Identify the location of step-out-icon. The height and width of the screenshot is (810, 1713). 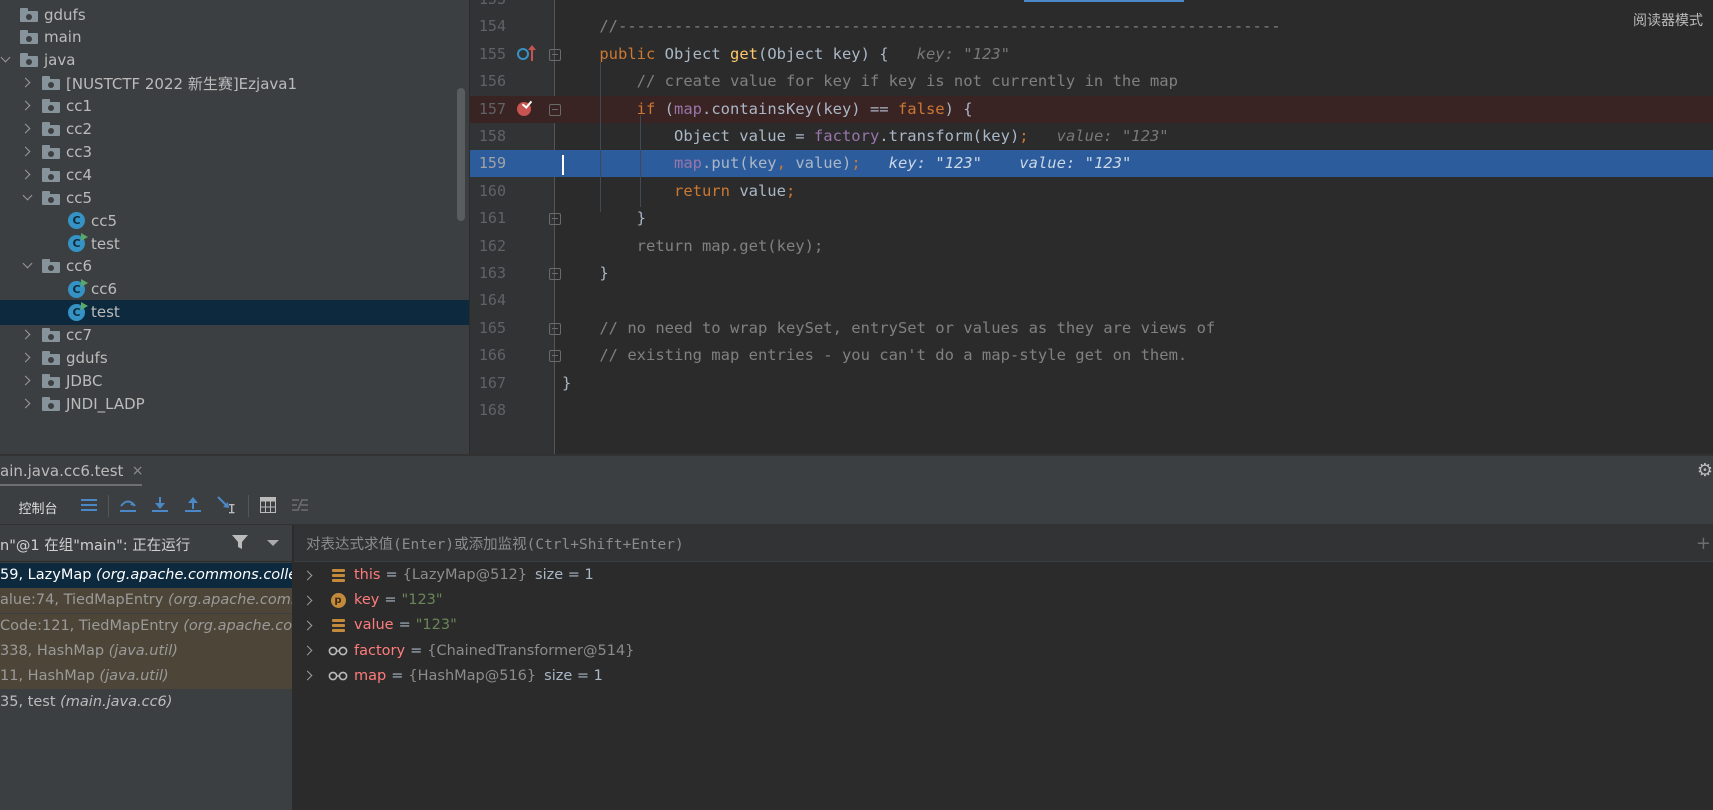
(193, 505).